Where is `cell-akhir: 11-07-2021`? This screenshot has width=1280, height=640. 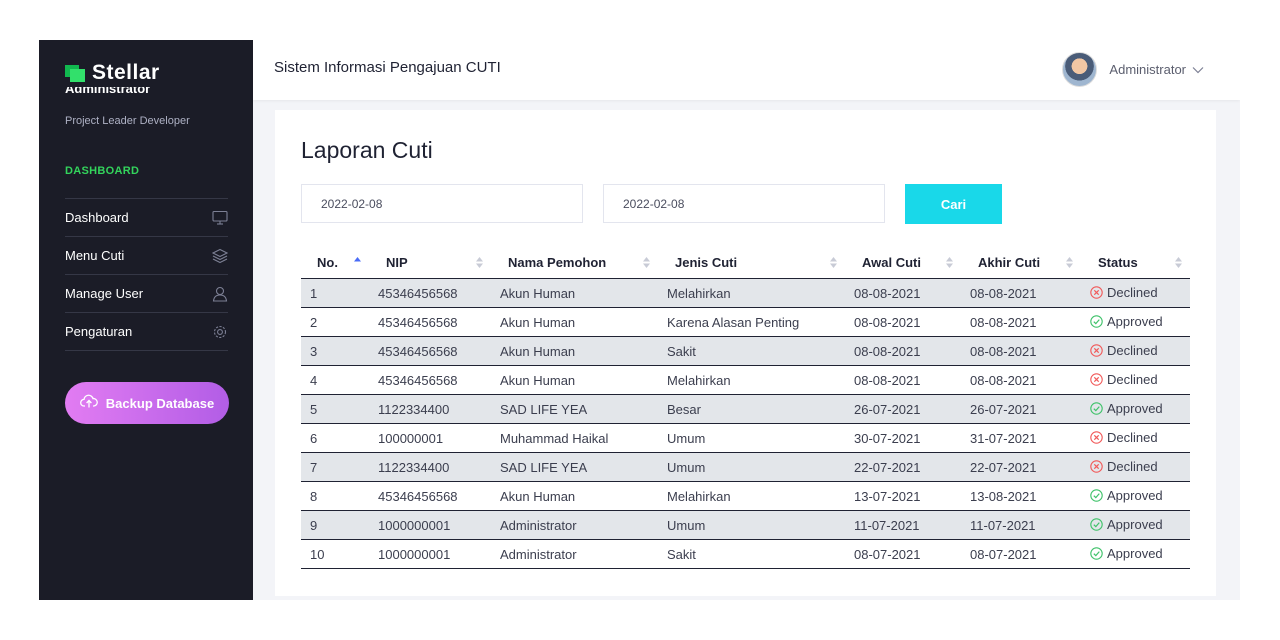 cell-akhir: 11-07-2021 is located at coordinates (1021, 525).